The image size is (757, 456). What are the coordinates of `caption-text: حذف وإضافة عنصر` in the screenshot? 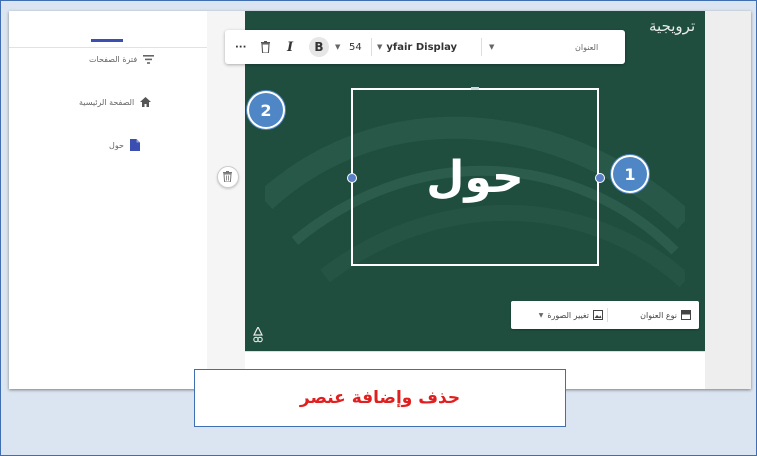 It's located at (380, 398).